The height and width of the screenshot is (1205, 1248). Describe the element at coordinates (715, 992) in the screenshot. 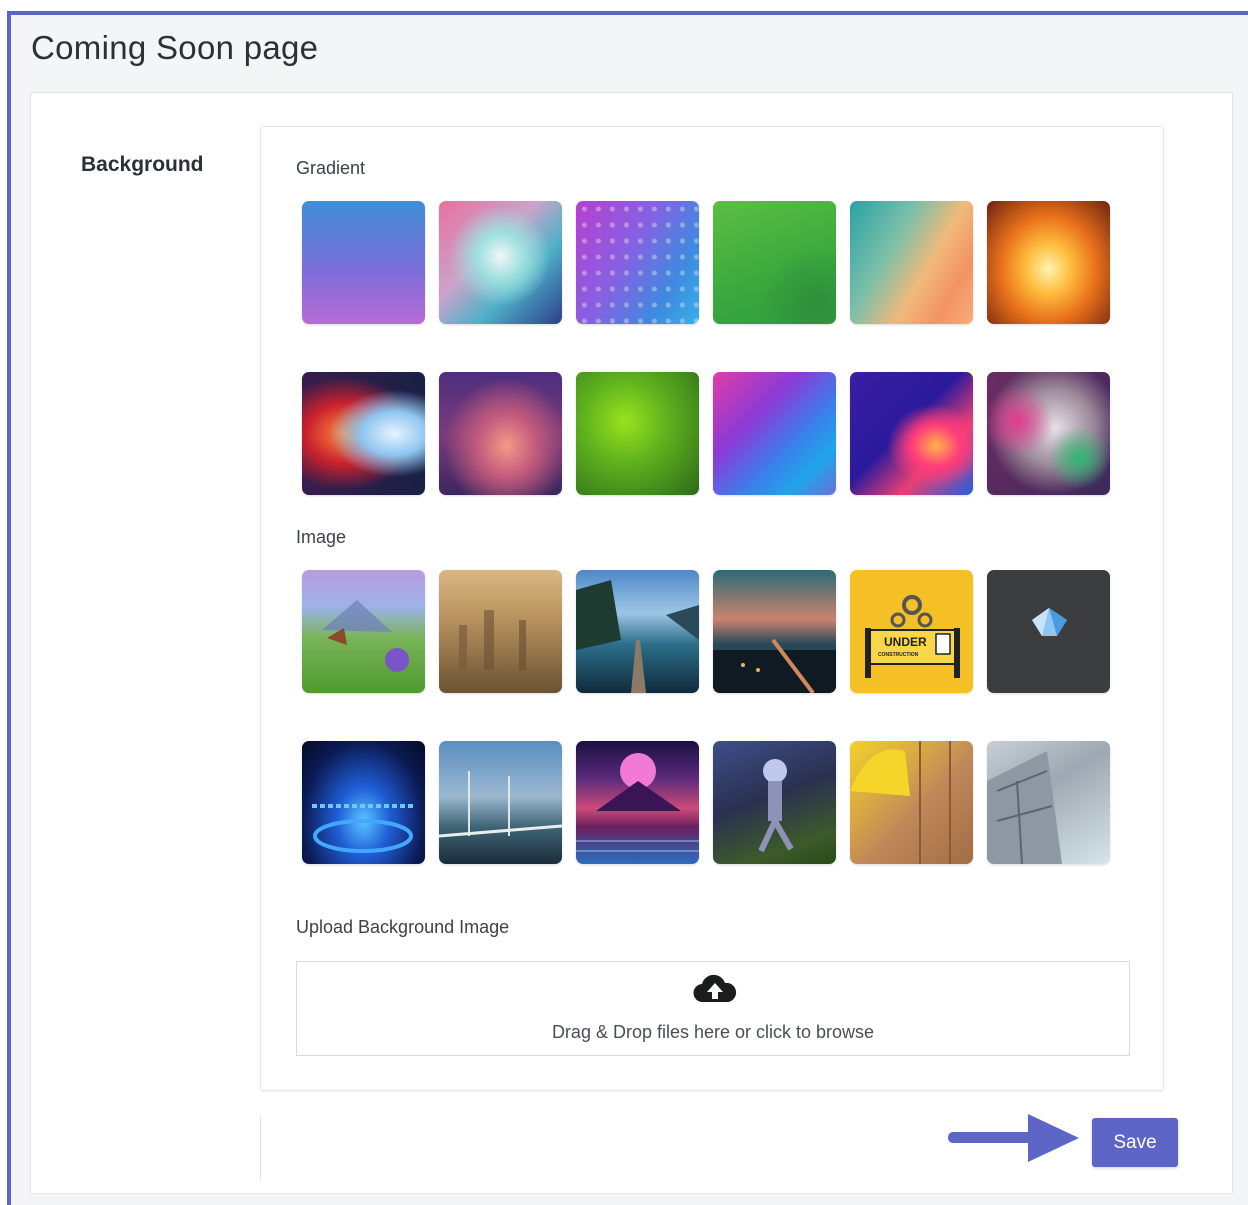

I see `cloud-upload-icon` at that location.